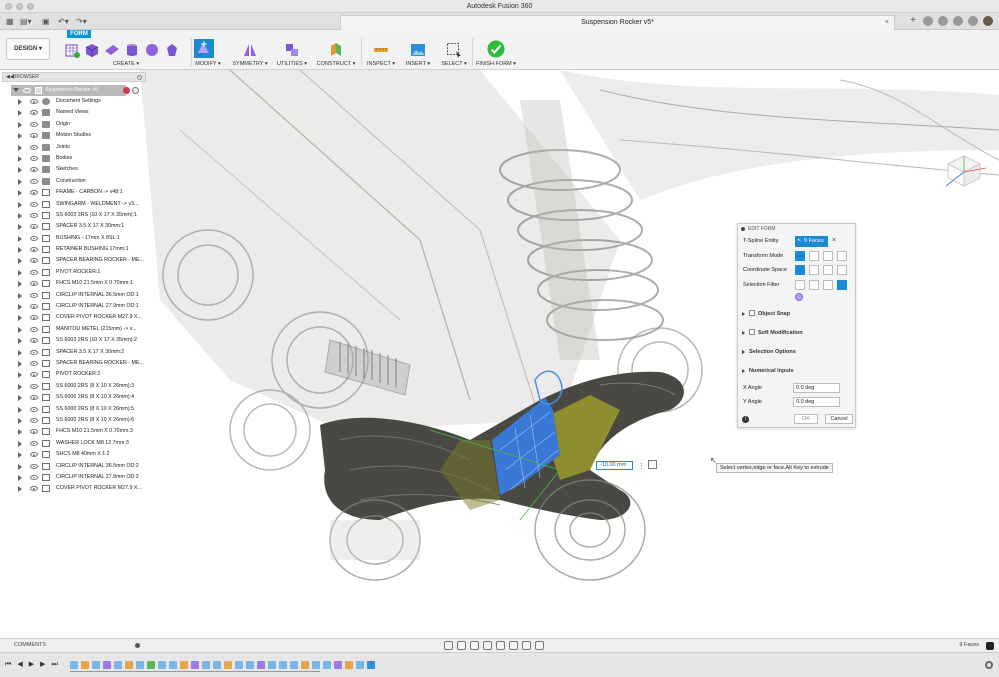 This screenshot has height=677, width=999. I want to click on browser-tree-item: SHCS M8 40mm X 1:2, so click(74, 454).